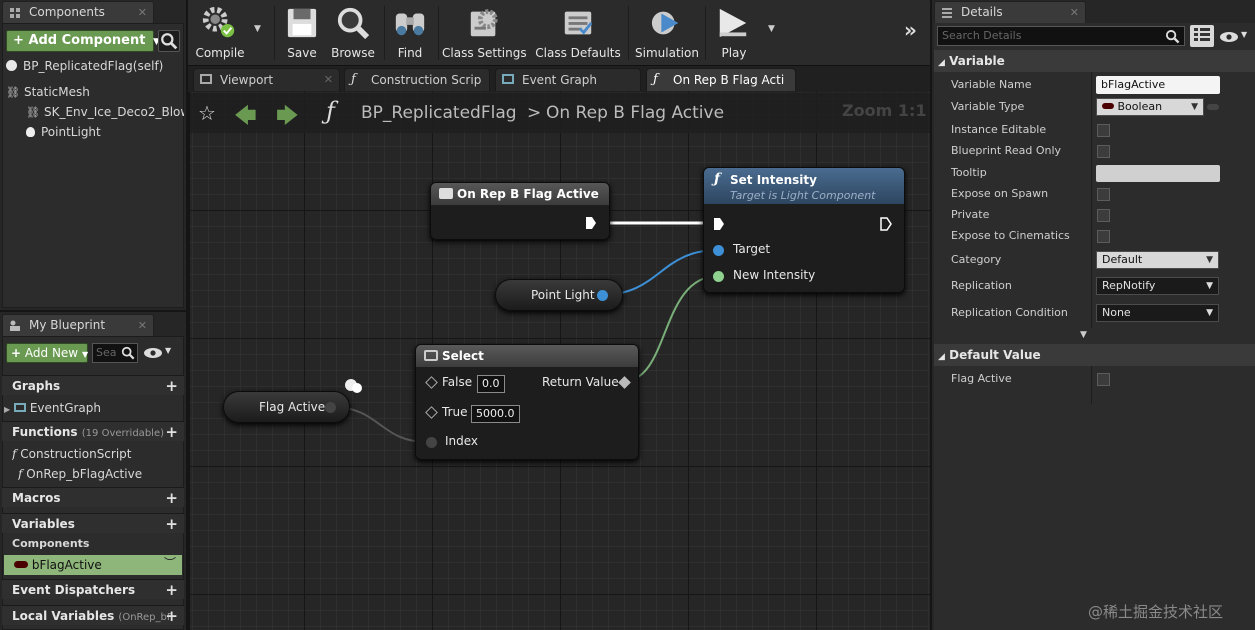 The height and width of the screenshot is (630, 1255). I want to click on index-pin, so click(431, 442).